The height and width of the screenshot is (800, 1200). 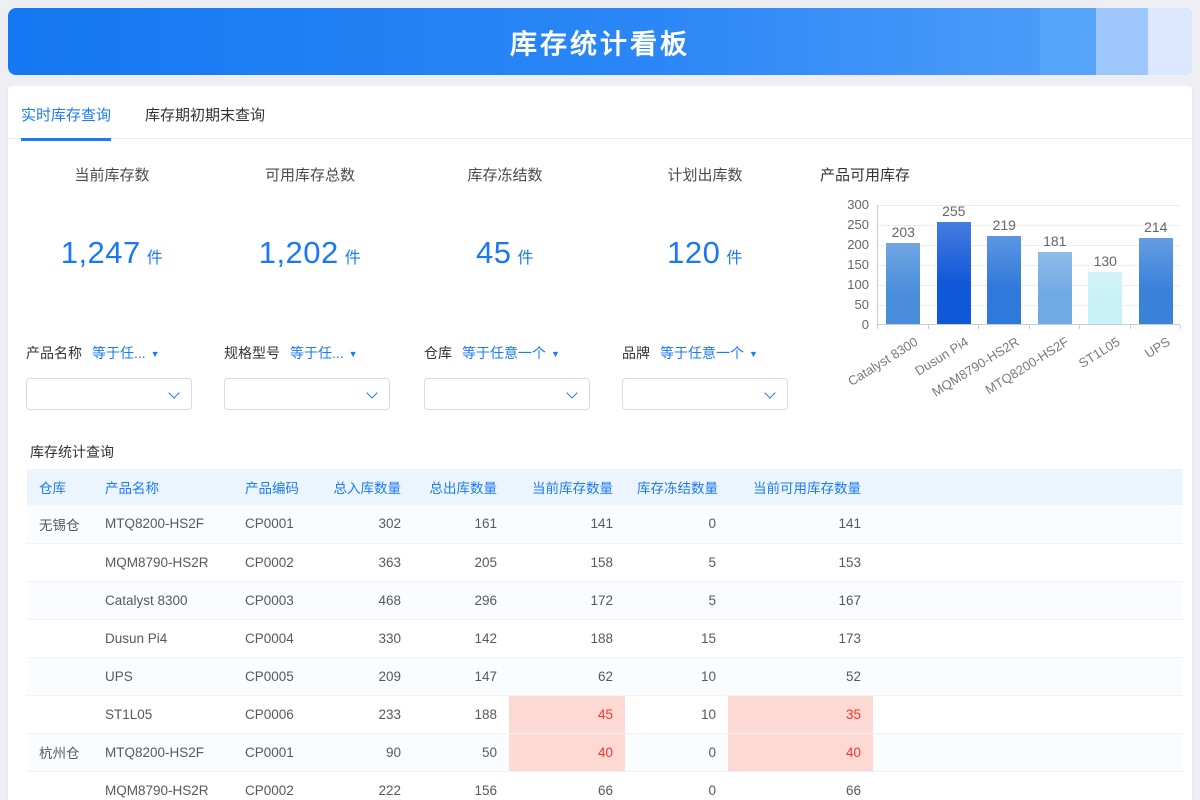 What do you see at coordinates (1157, 347) in the screenshot?
I see `x-axis-category-label: UPS` at bounding box center [1157, 347].